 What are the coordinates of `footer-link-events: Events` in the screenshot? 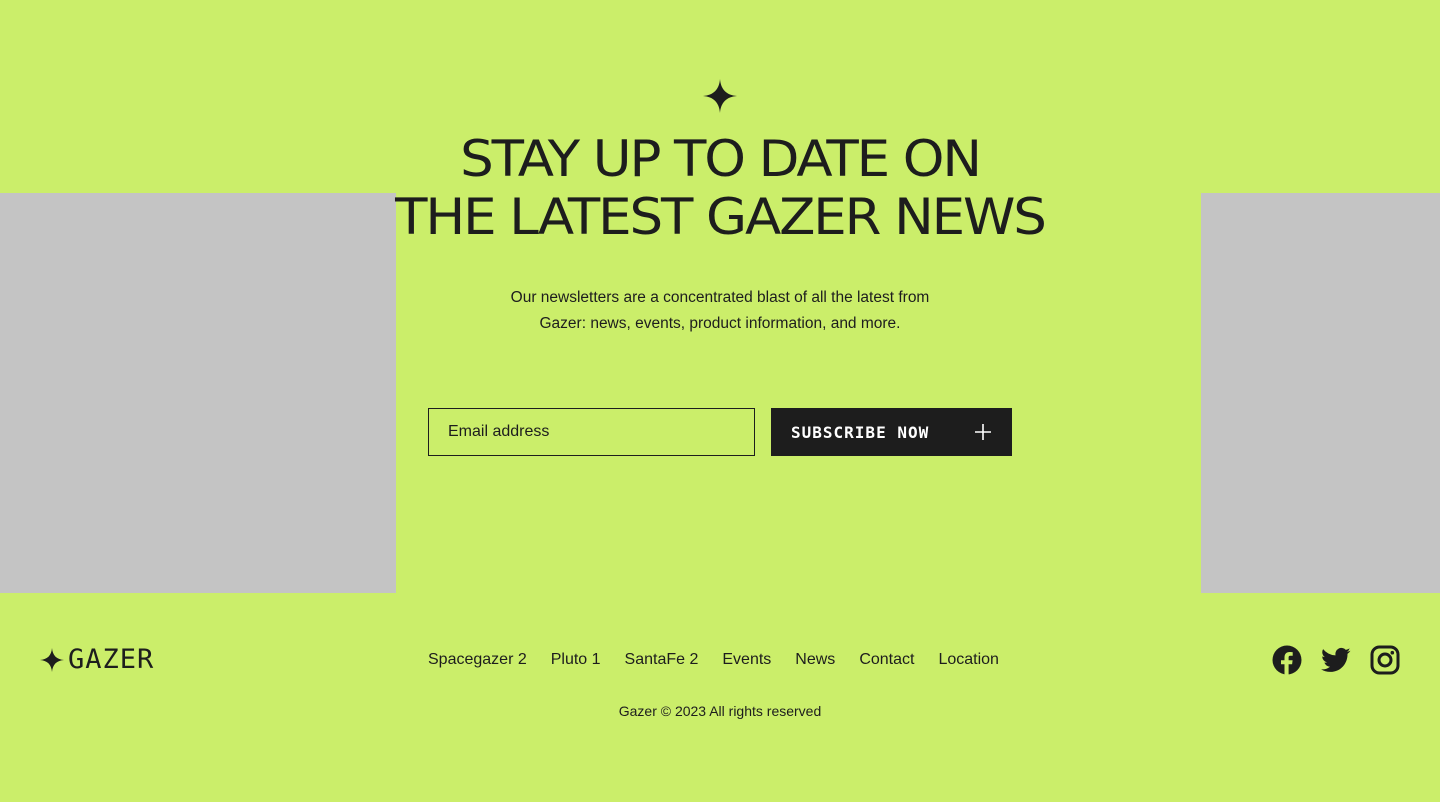 It's located at (746, 660).